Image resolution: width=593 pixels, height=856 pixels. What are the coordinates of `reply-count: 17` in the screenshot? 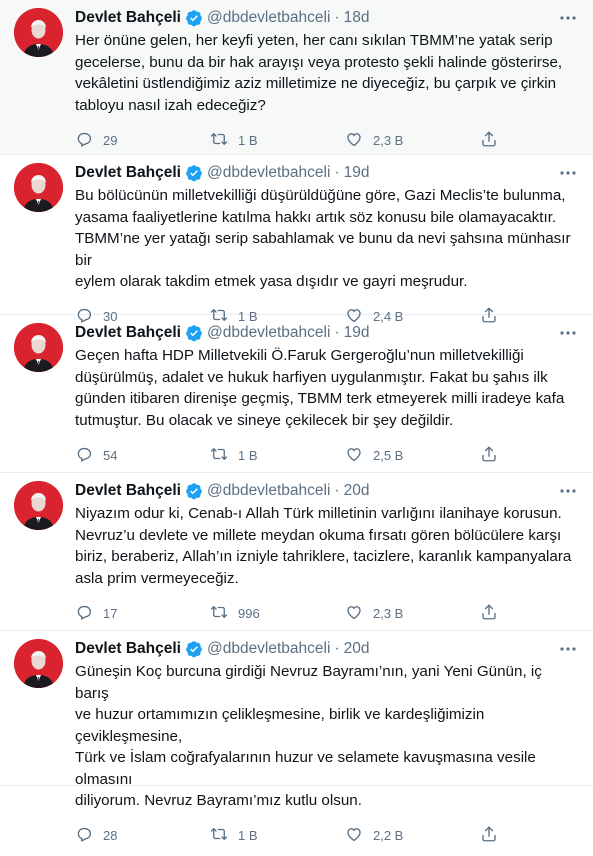 It's located at (110, 613).